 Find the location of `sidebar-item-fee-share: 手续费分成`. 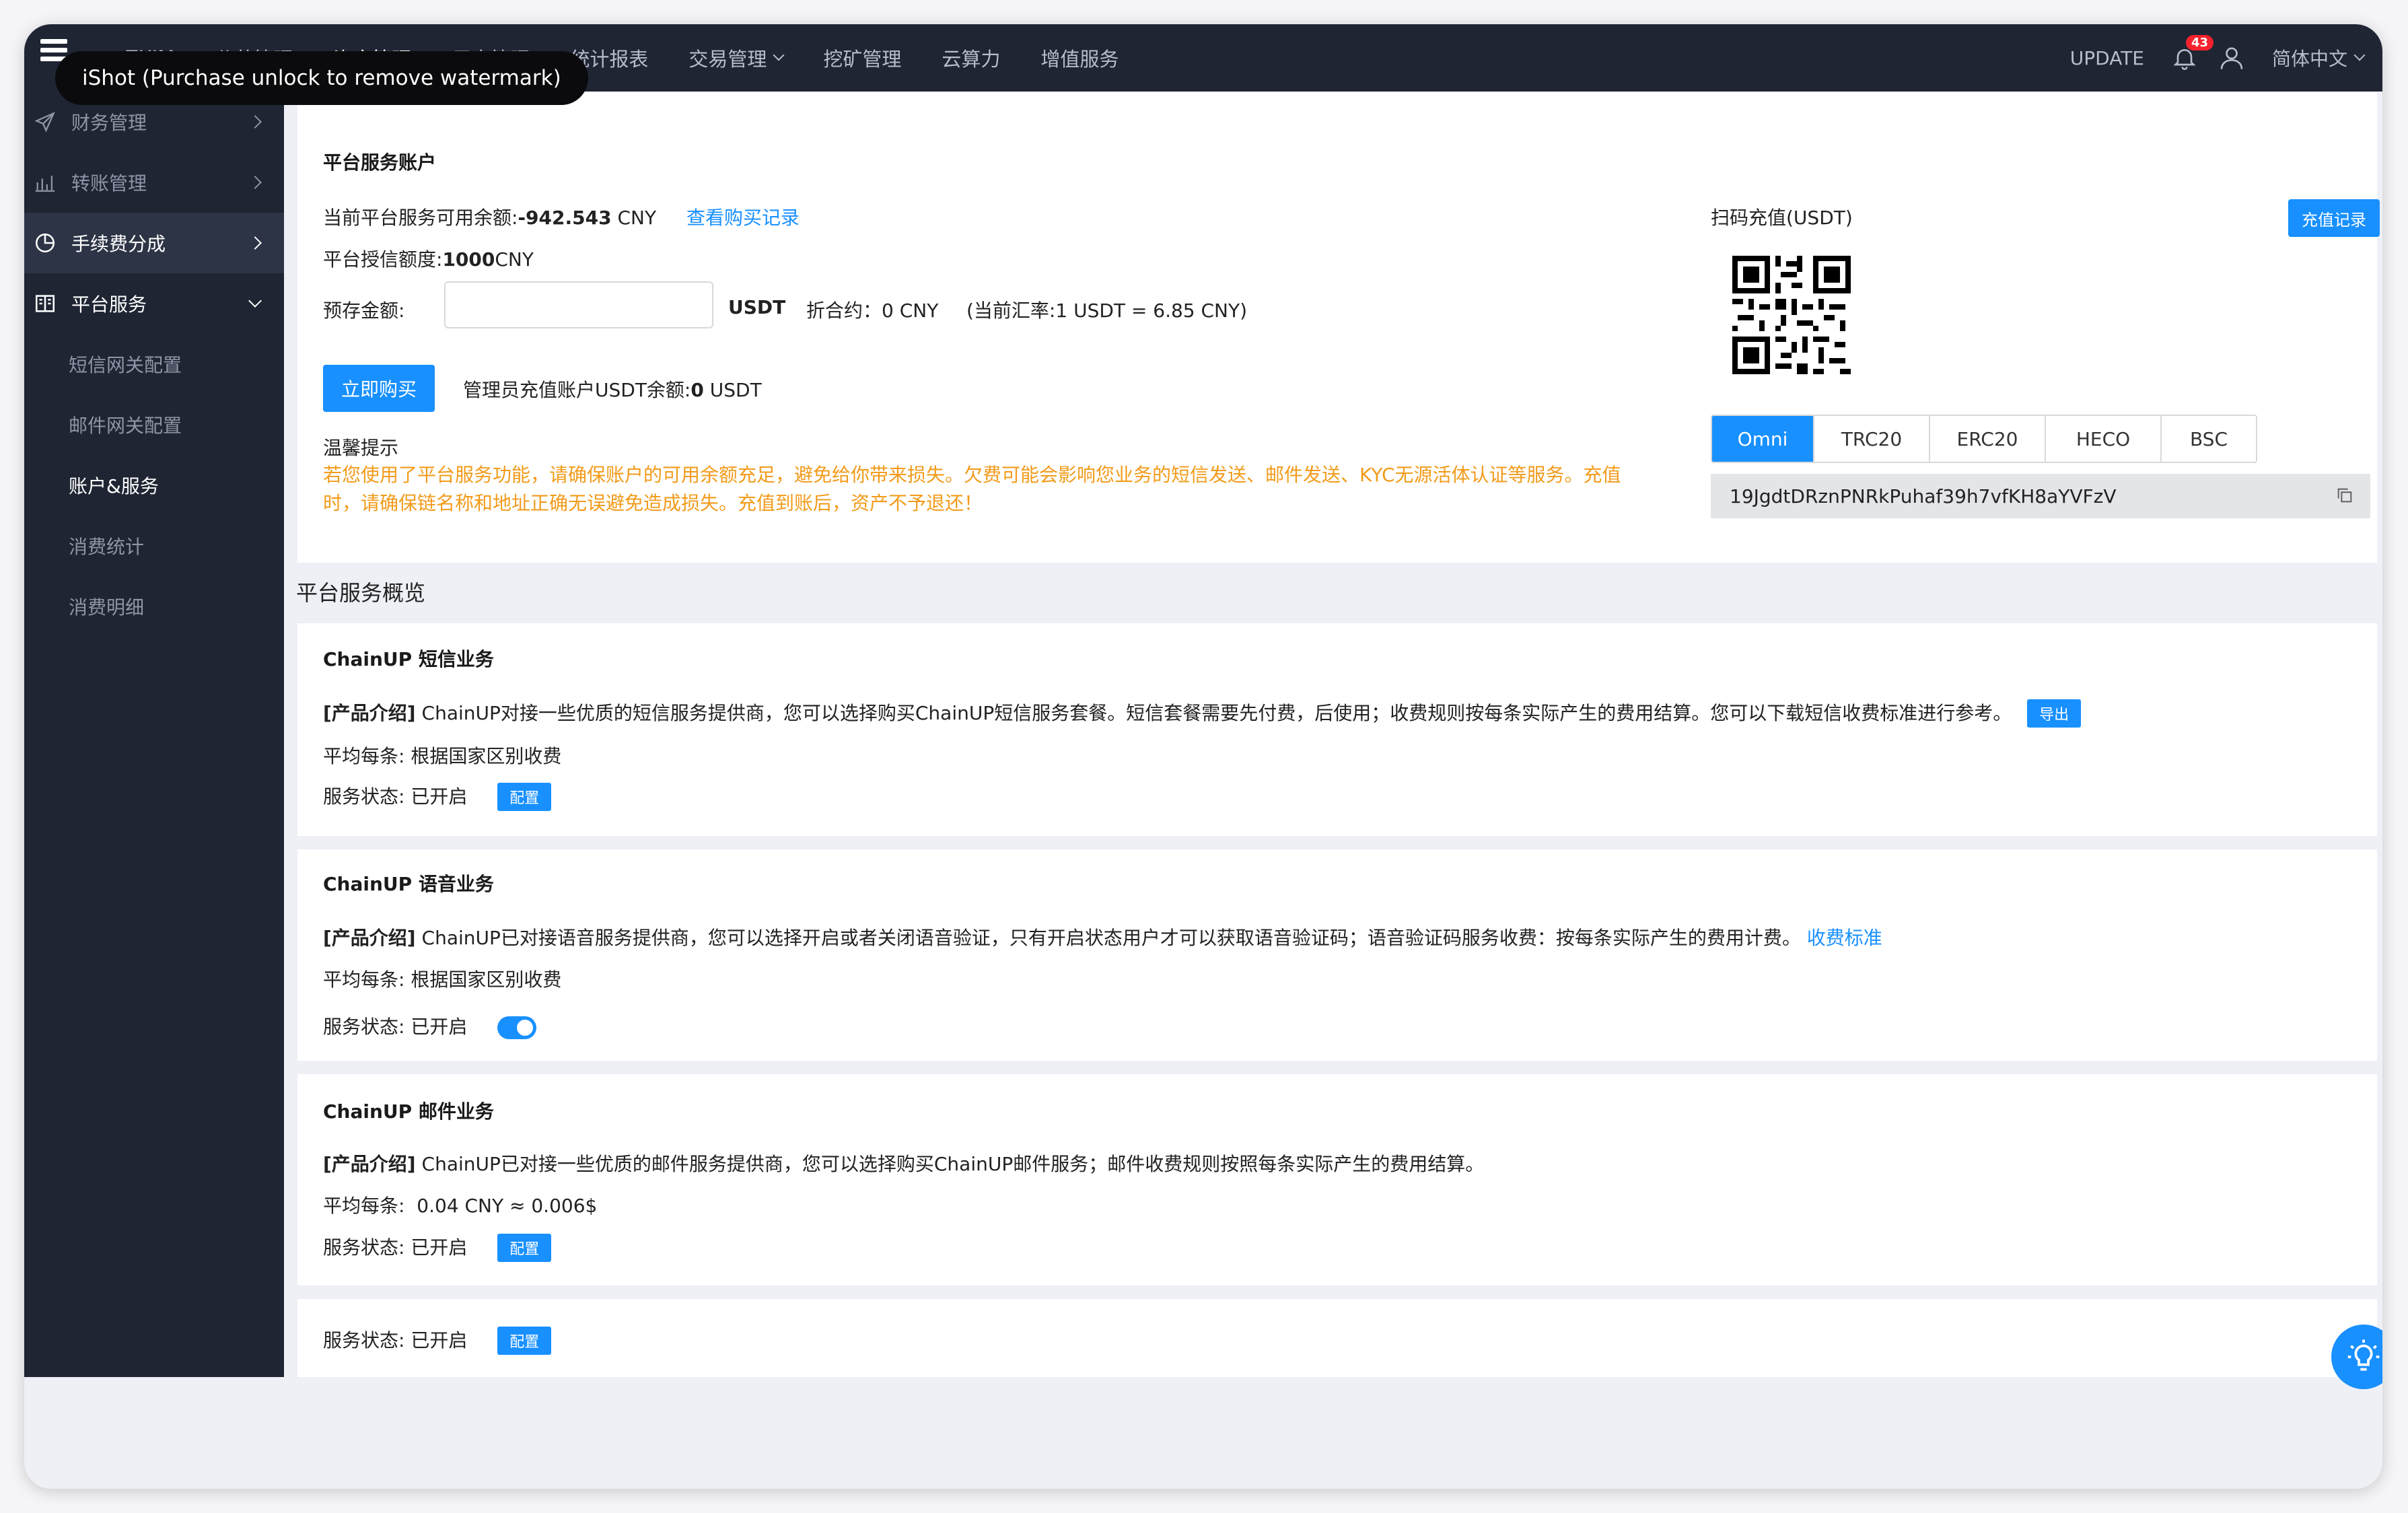

sidebar-item-fee-share: 手续费分成 is located at coordinates (154, 243).